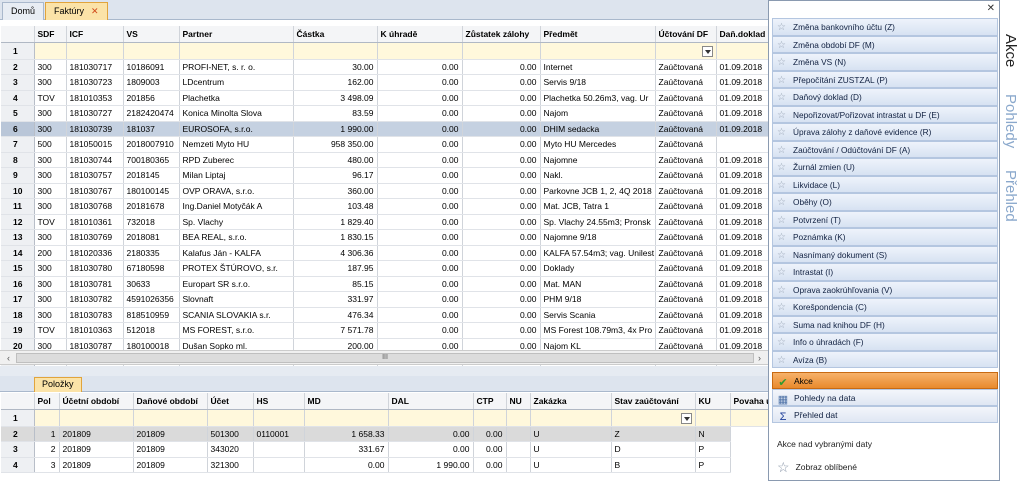 The width and height of the screenshot is (1024, 481). I want to click on cell-vs: 2018081, so click(151, 237).